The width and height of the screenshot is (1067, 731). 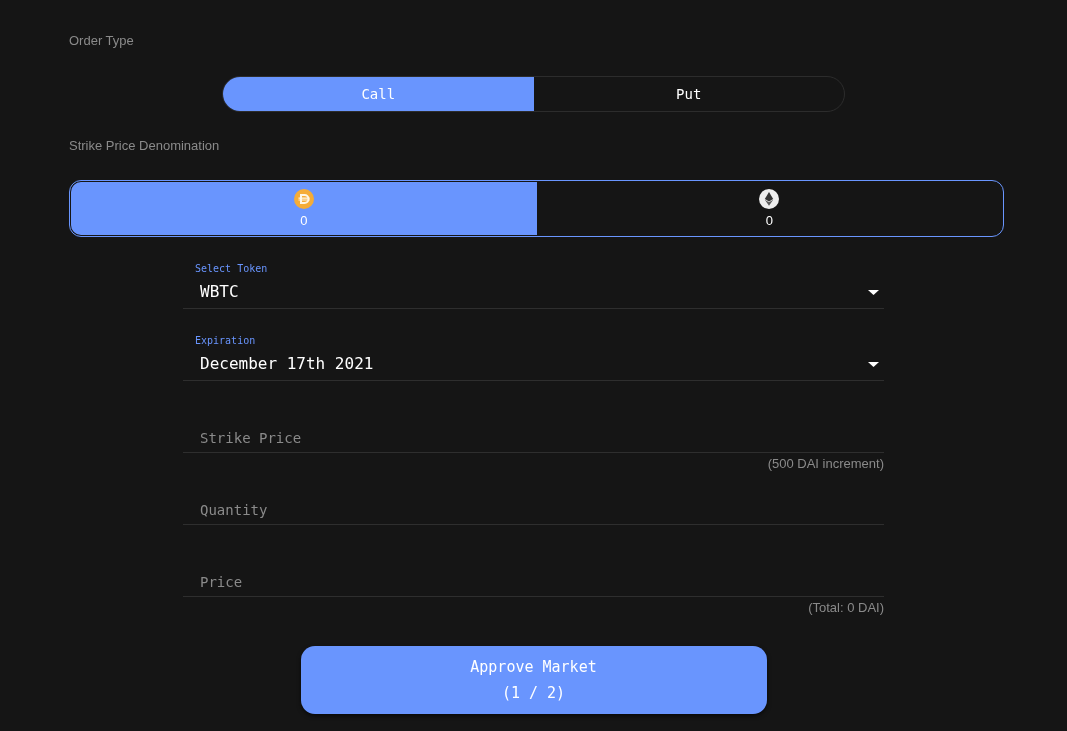 I want to click on section-label: Strike Price Denomination, so click(x=144, y=146).